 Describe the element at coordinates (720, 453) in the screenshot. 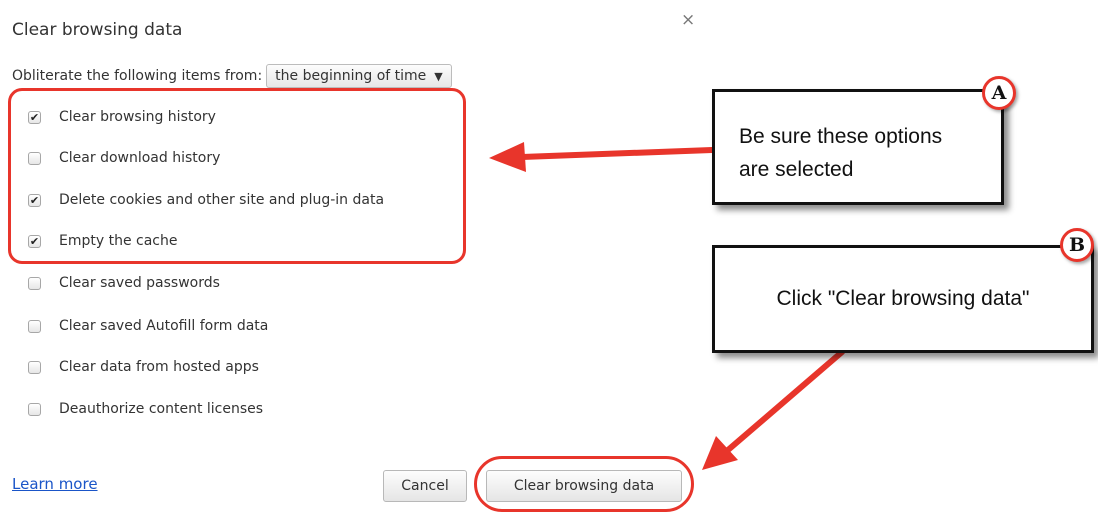

I see `arrow-b-head` at that location.